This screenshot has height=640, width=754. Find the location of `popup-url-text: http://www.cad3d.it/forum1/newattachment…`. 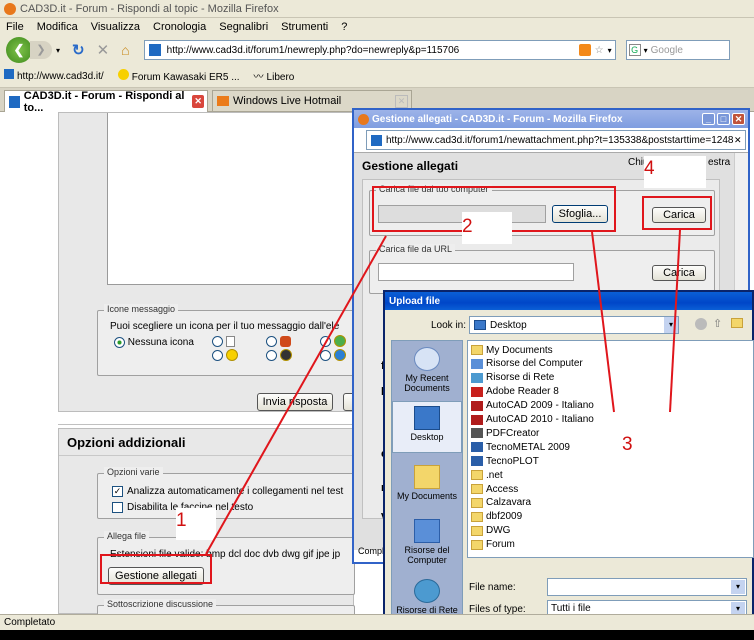

popup-url-text: http://www.cad3d.it/forum1/newattachment… is located at coordinates (560, 140).